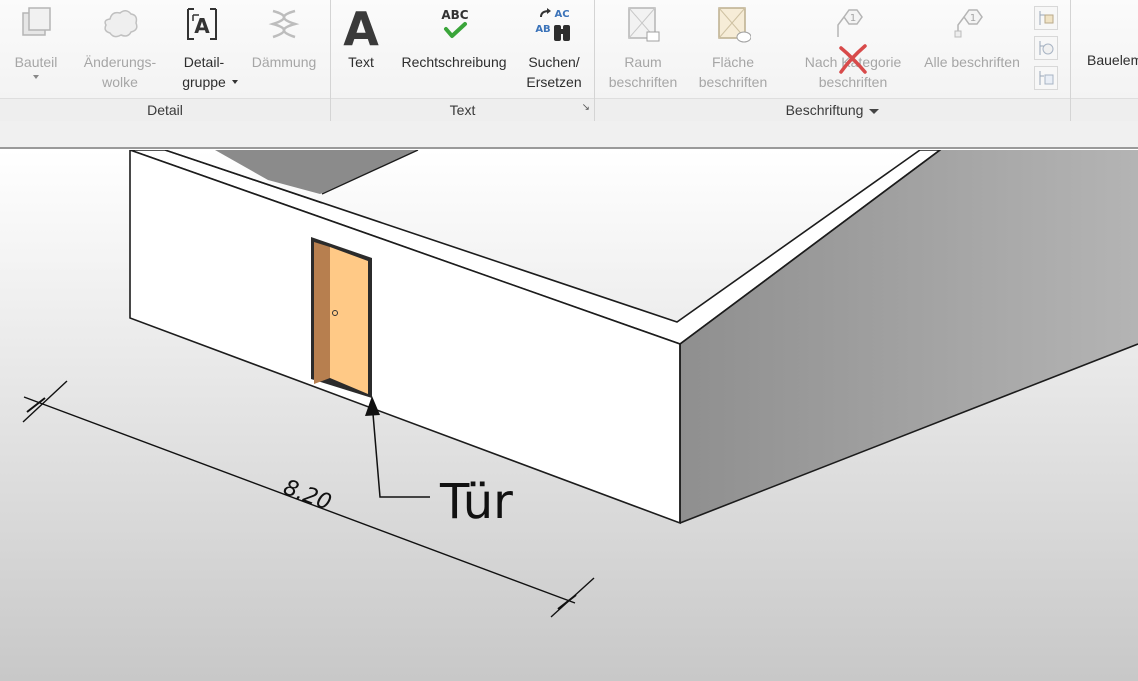 The image size is (1138, 681). I want to click on raum-beschriften-button: Raum beschriften, so click(643, 48).